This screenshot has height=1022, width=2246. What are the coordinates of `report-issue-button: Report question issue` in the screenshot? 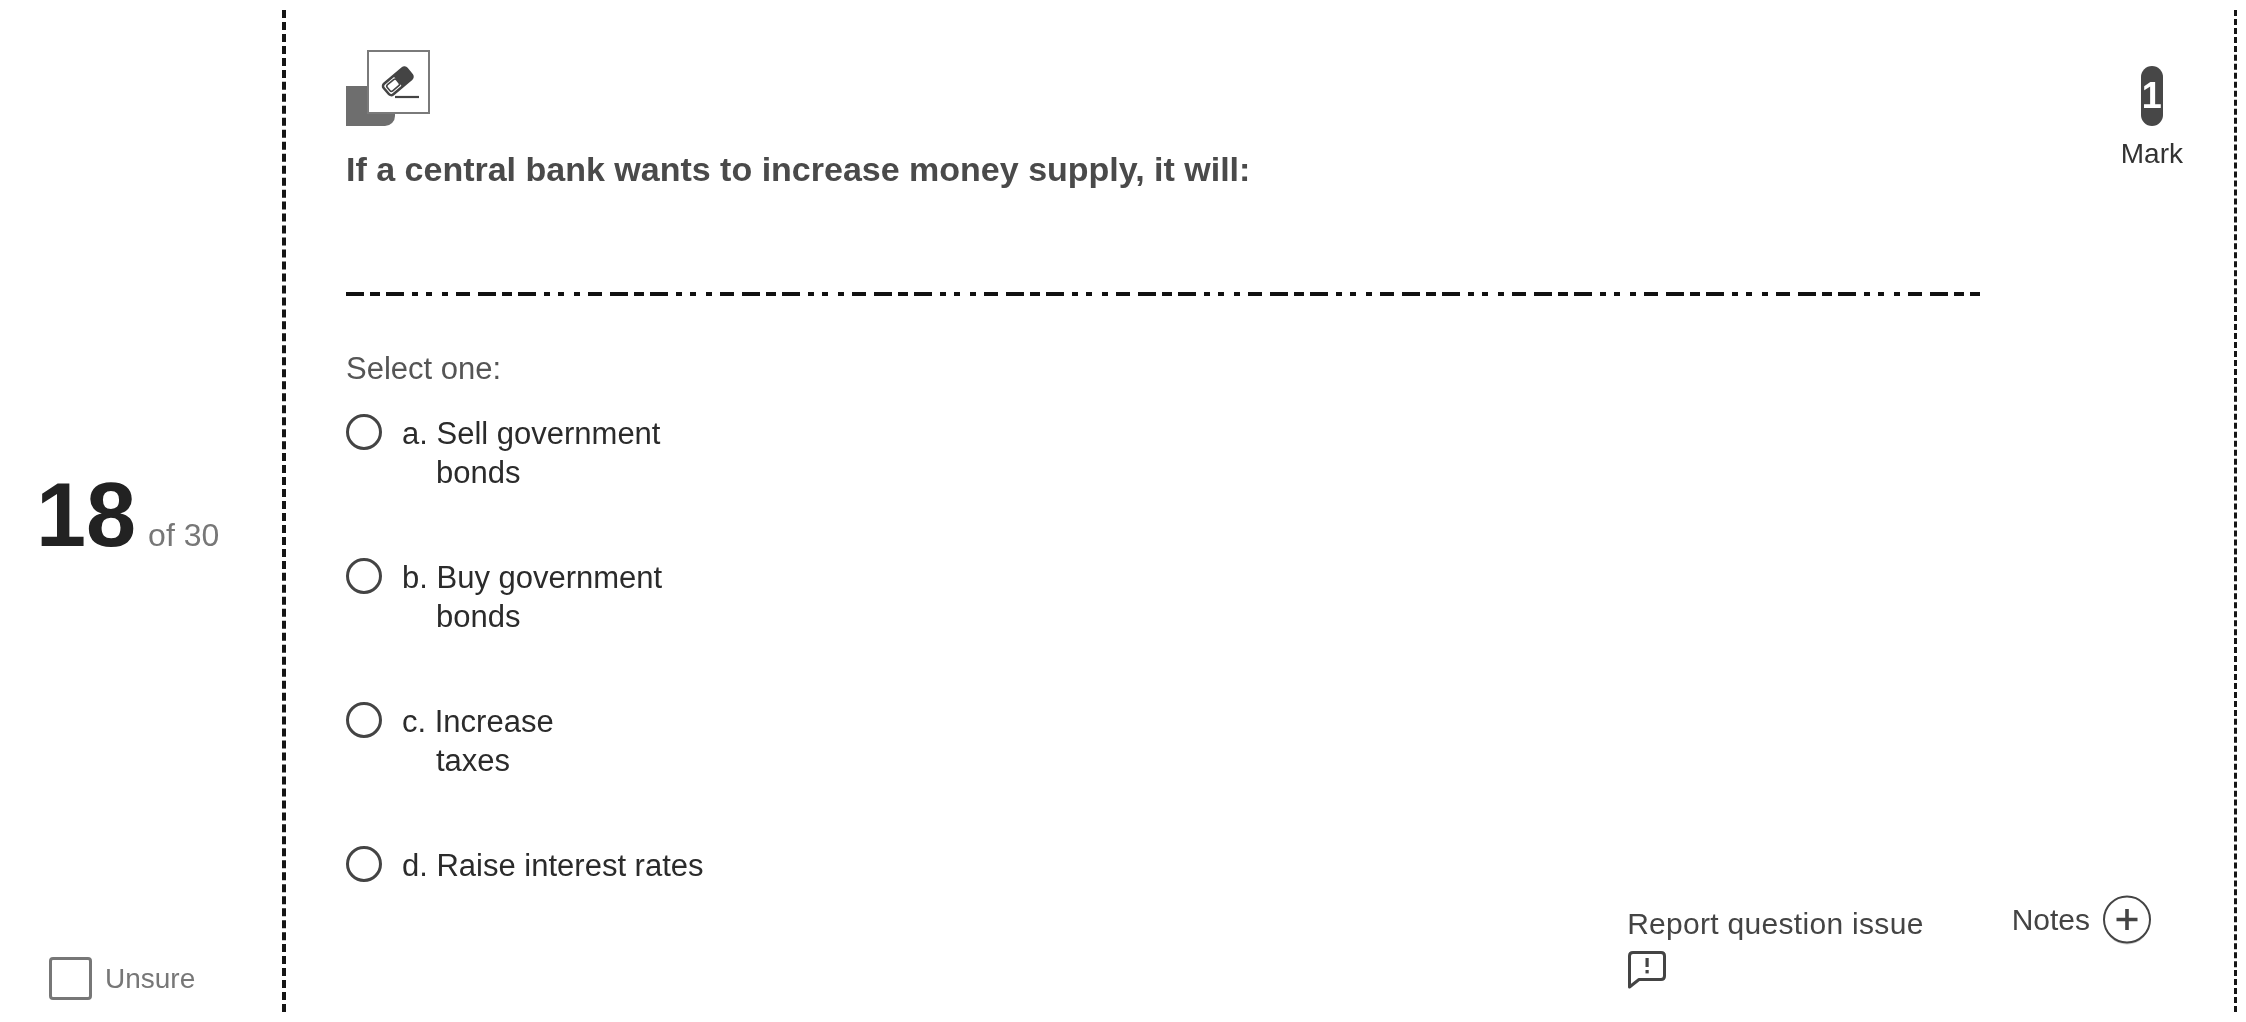 It's located at (1775, 947).